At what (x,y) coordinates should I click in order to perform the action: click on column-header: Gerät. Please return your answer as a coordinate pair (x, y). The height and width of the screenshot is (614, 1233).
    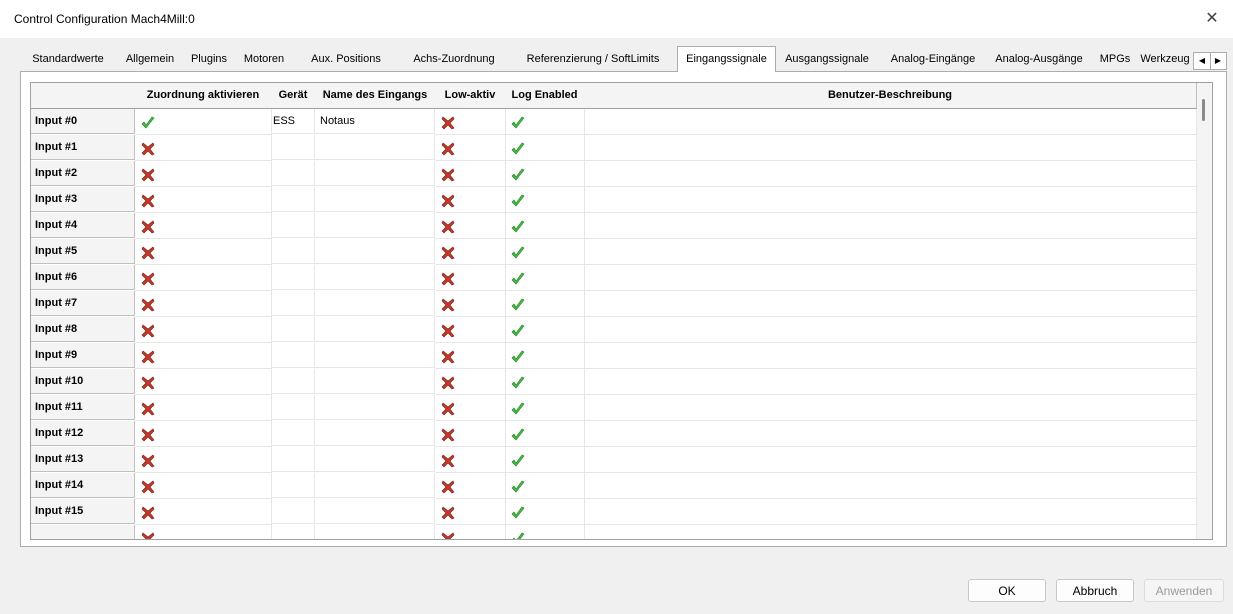
    Looking at the image, I should click on (293, 96).